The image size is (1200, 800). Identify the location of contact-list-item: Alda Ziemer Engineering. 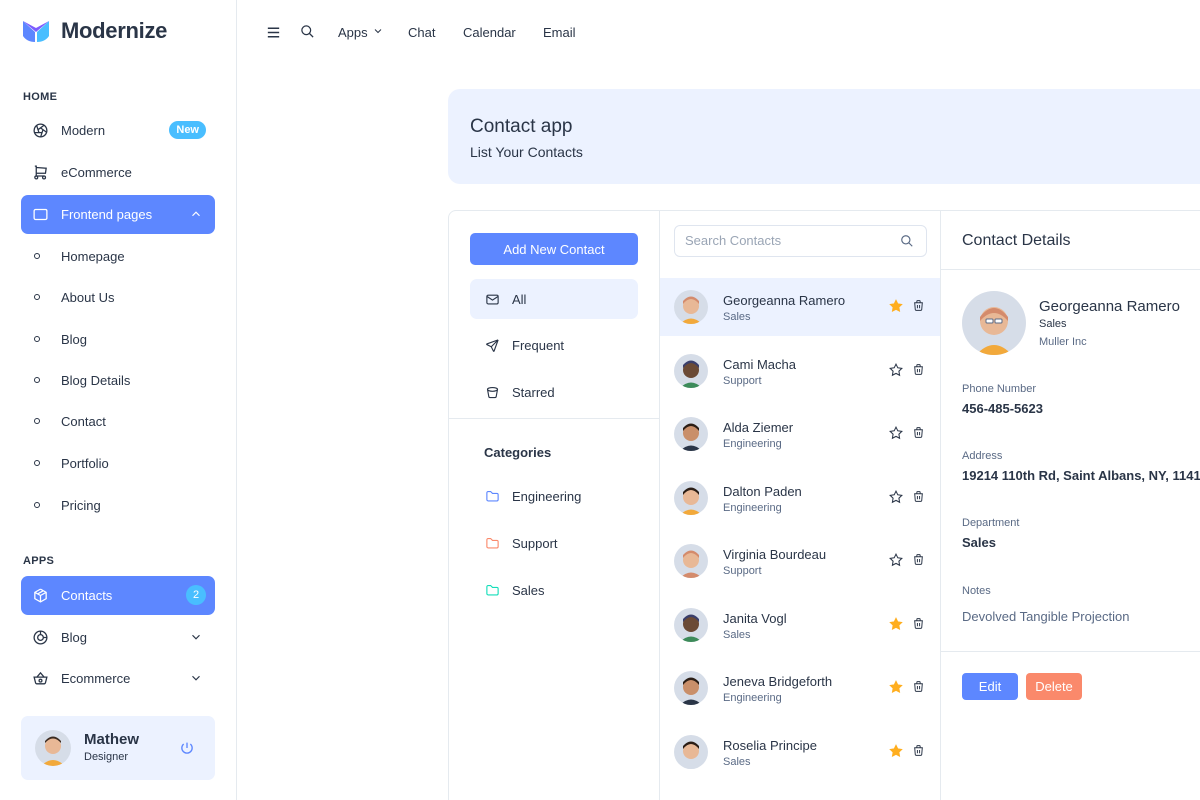
(800, 434).